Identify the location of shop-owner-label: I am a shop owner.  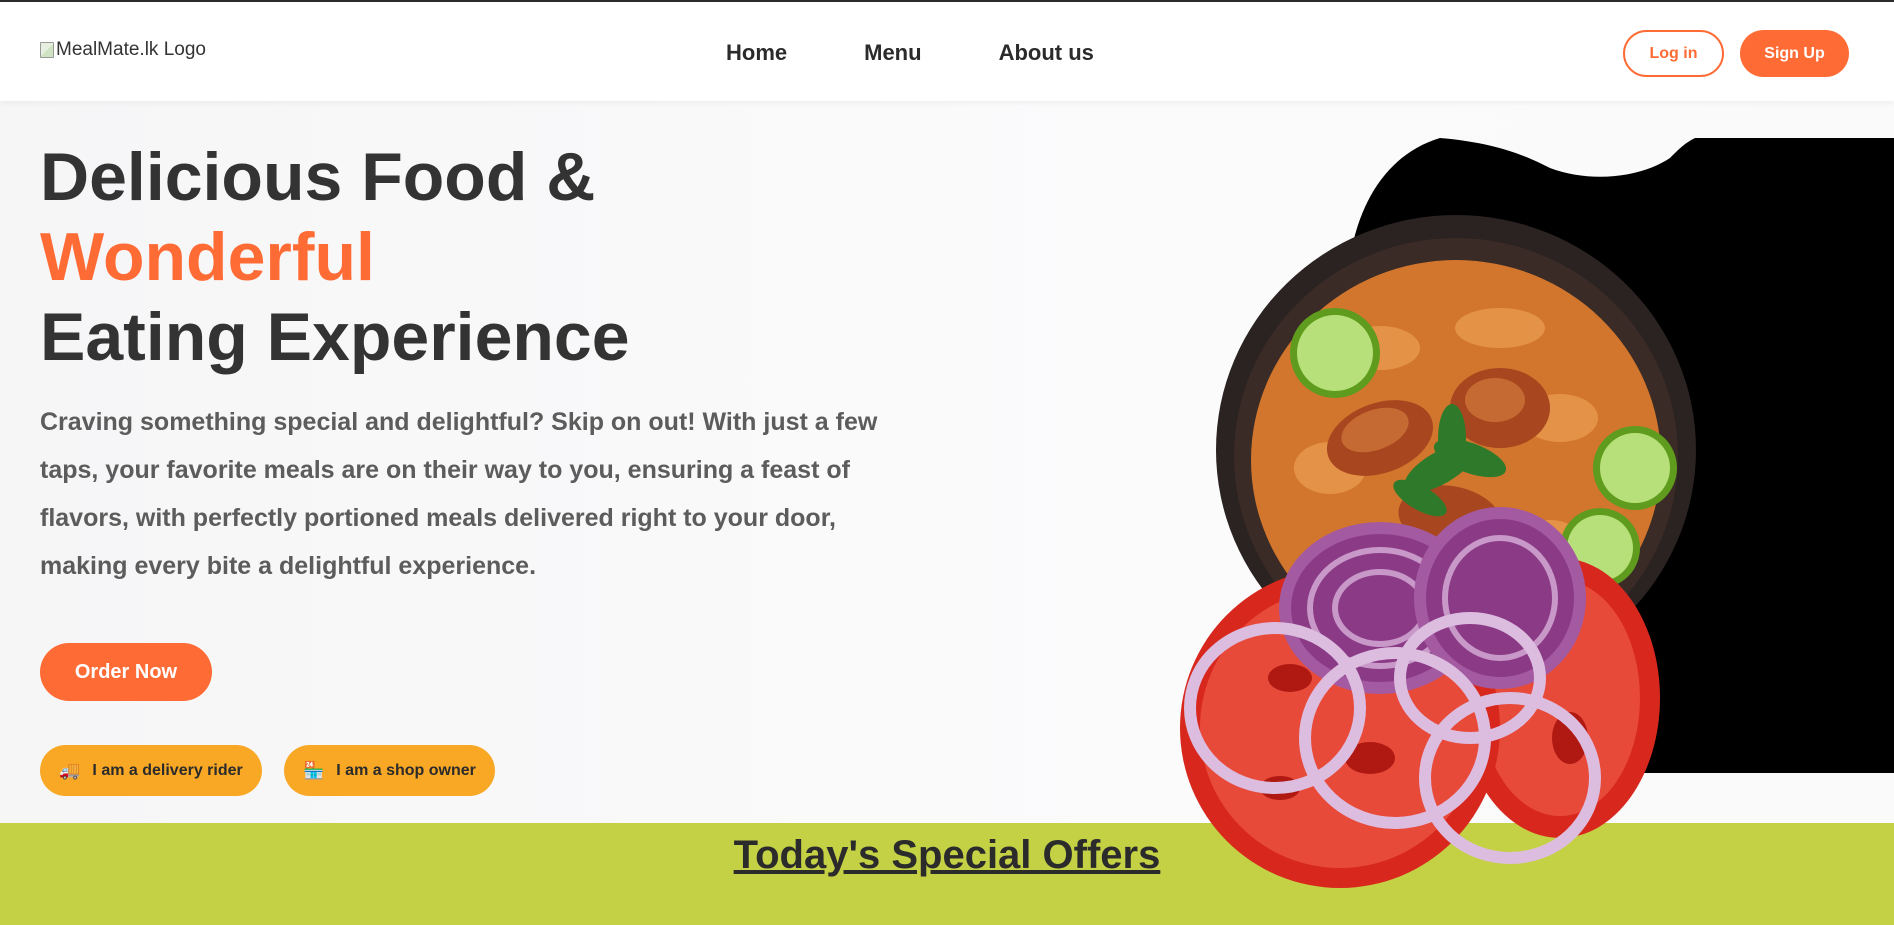
(406, 770).